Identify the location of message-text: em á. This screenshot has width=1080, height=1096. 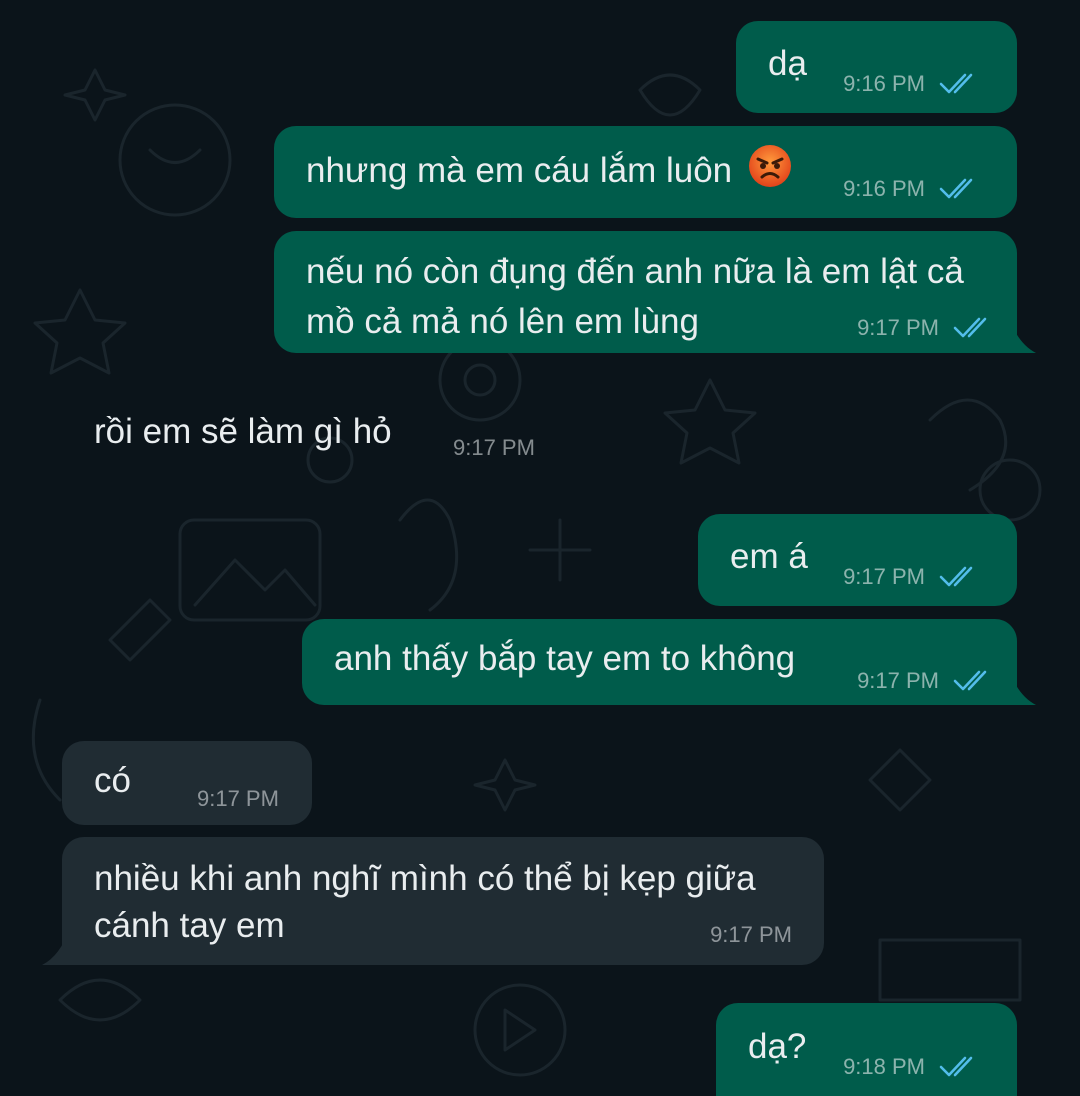
(769, 556).